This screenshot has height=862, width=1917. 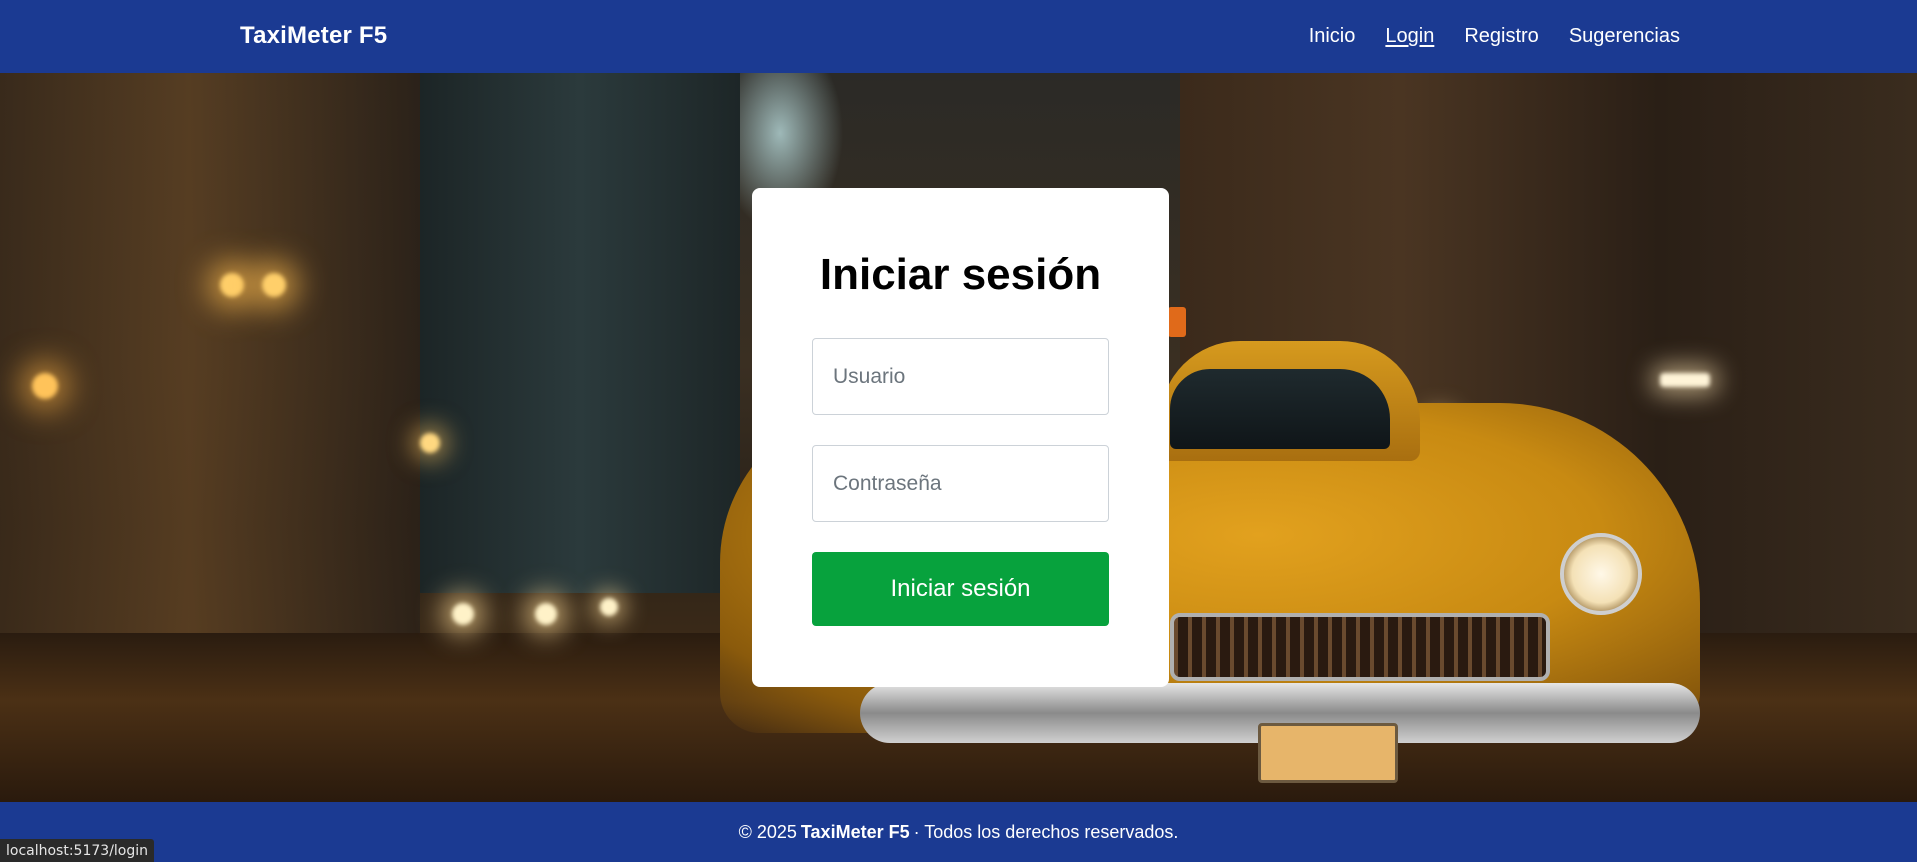 I want to click on footer-rights: · Todos los derechos reservados., so click(x=1046, y=831).